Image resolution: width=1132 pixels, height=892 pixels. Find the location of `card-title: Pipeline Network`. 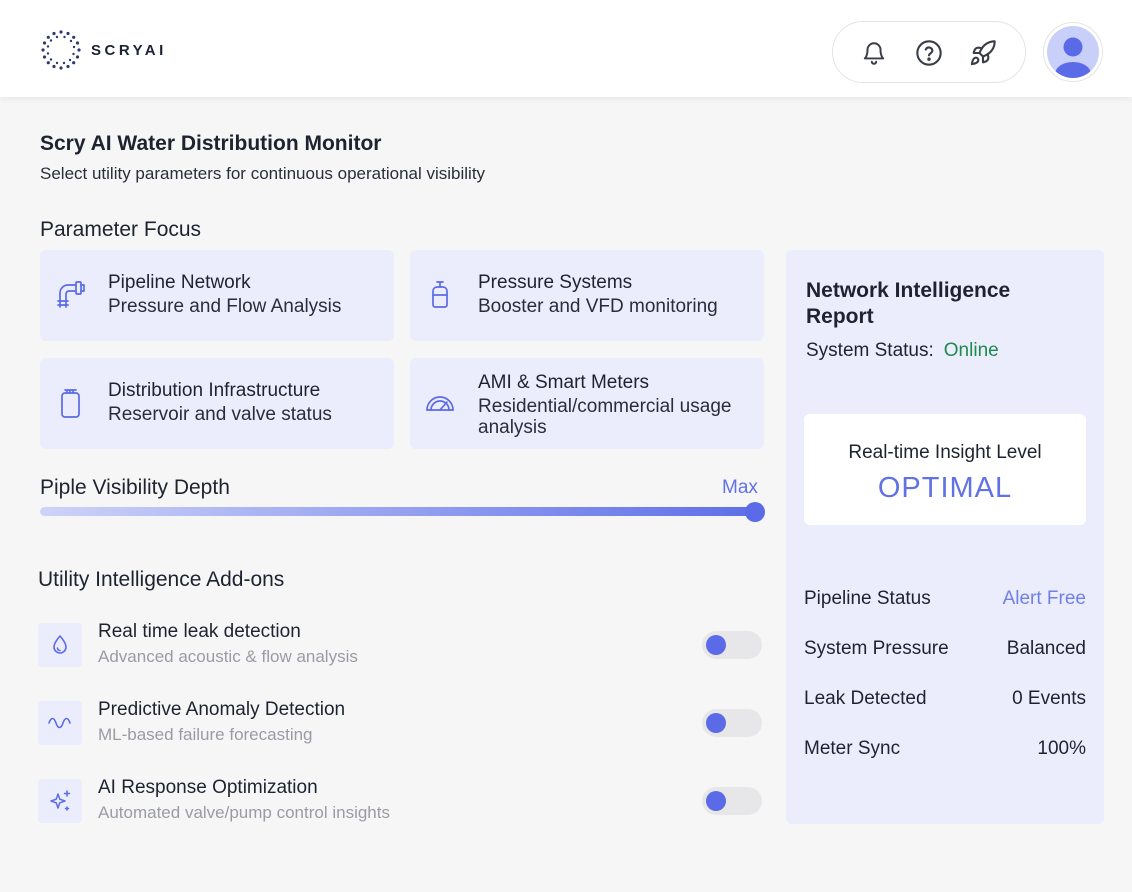

card-title: Pipeline Network is located at coordinates (179, 282).